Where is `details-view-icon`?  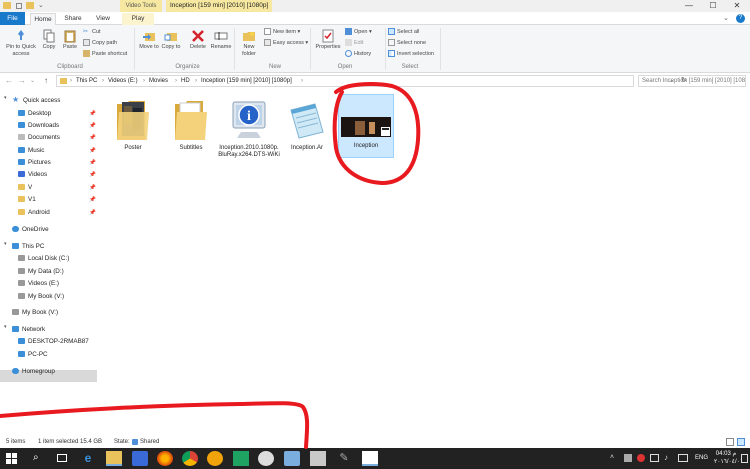 details-view-icon is located at coordinates (730, 442).